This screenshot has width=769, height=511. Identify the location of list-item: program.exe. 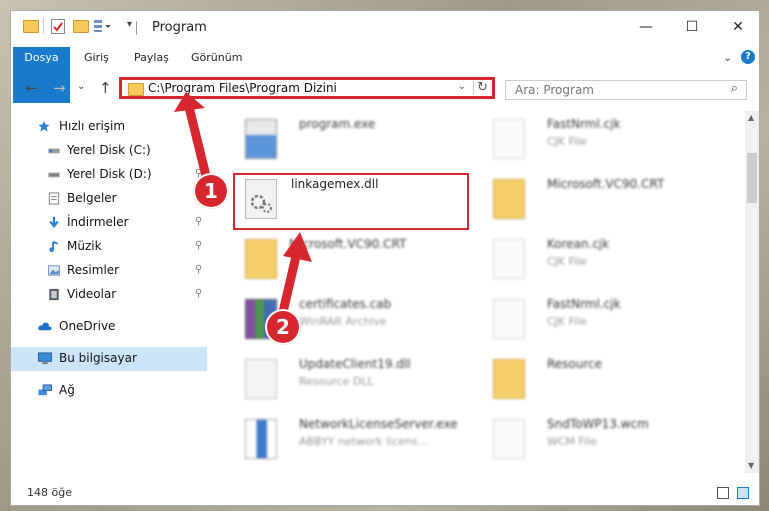
(357, 141).